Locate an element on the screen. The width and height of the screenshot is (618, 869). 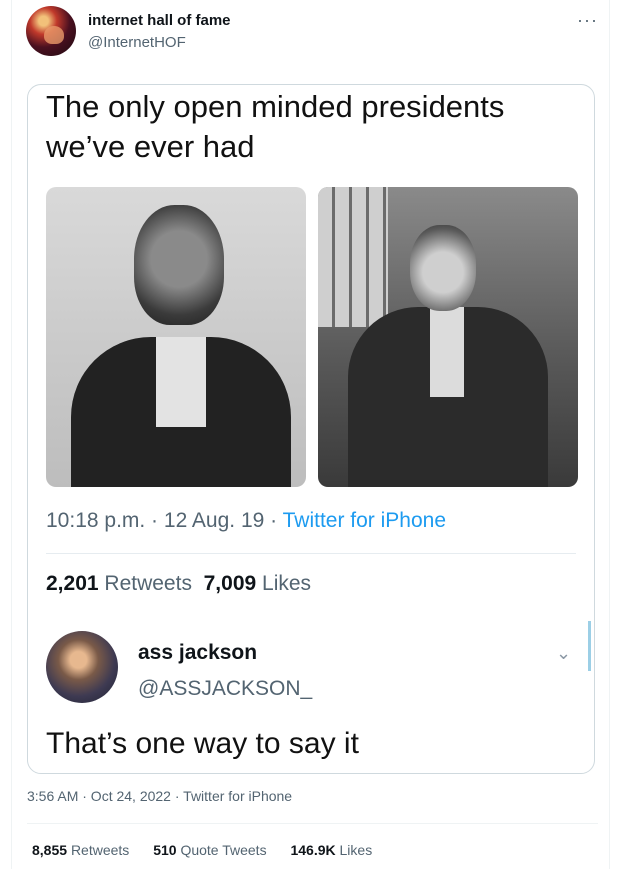
quoted-time: 10:18 p.m. · 12 Aug. 19 · is located at coordinates (164, 520).